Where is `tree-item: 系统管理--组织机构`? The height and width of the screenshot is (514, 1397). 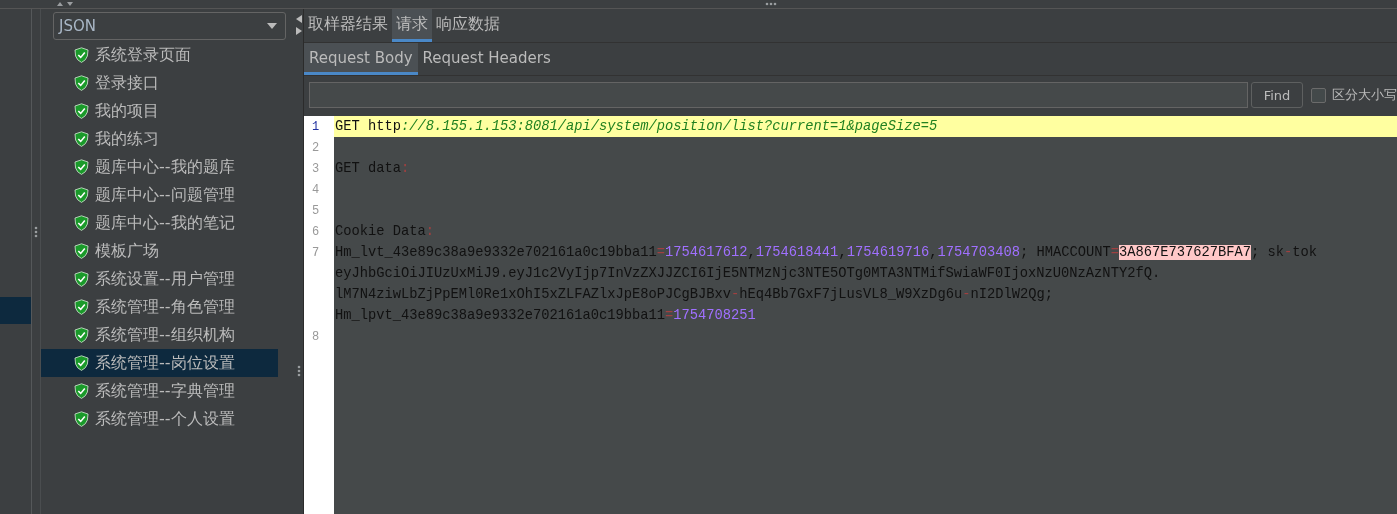 tree-item: 系统管理--组织机构 is located at coordinates (159, 335).